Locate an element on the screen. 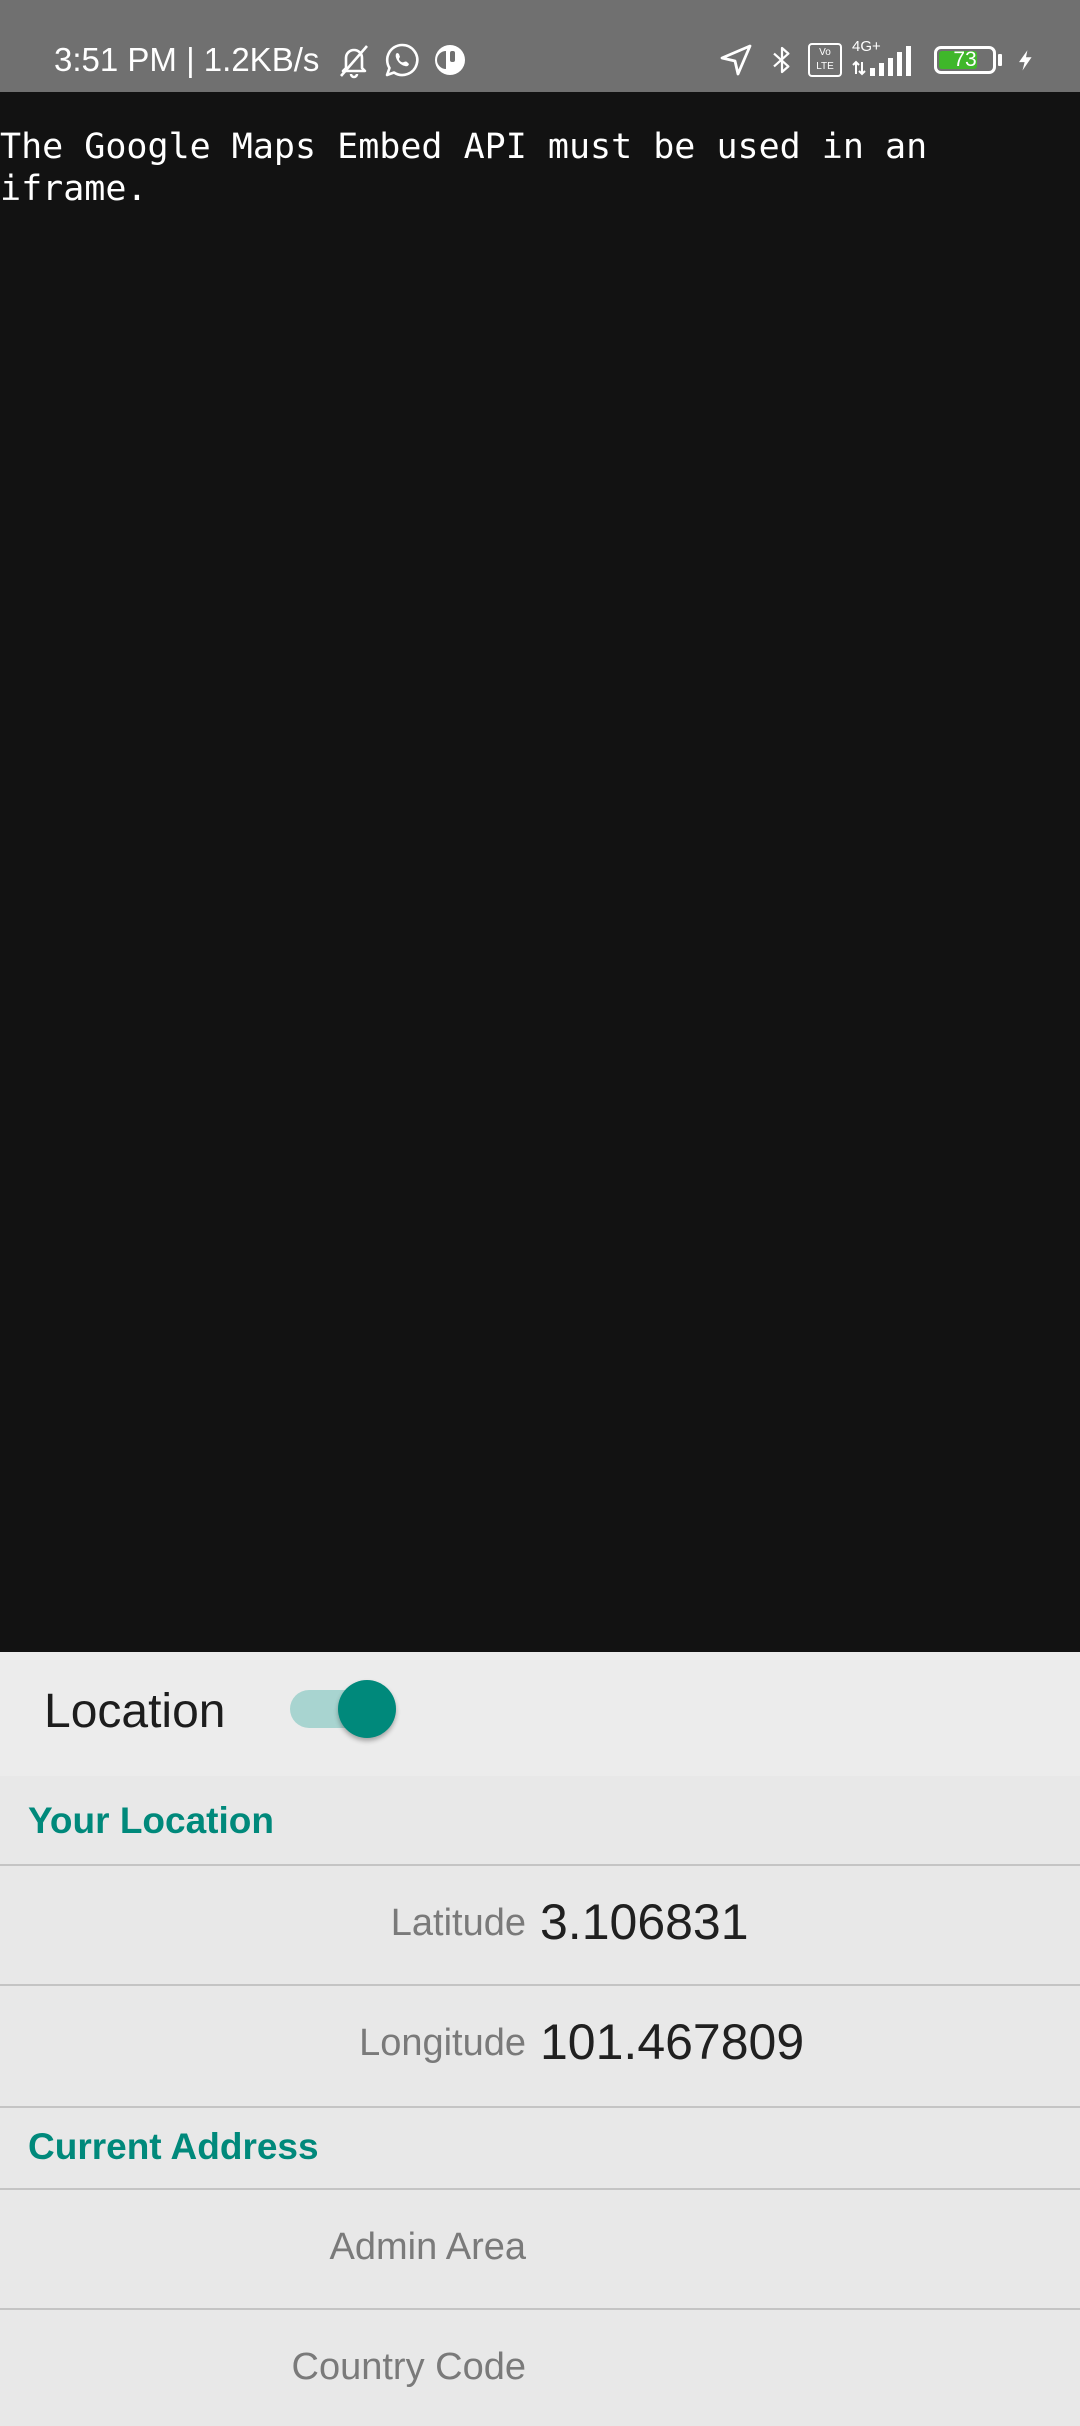  battery-level: 73 is located at coordinates (965, 59).